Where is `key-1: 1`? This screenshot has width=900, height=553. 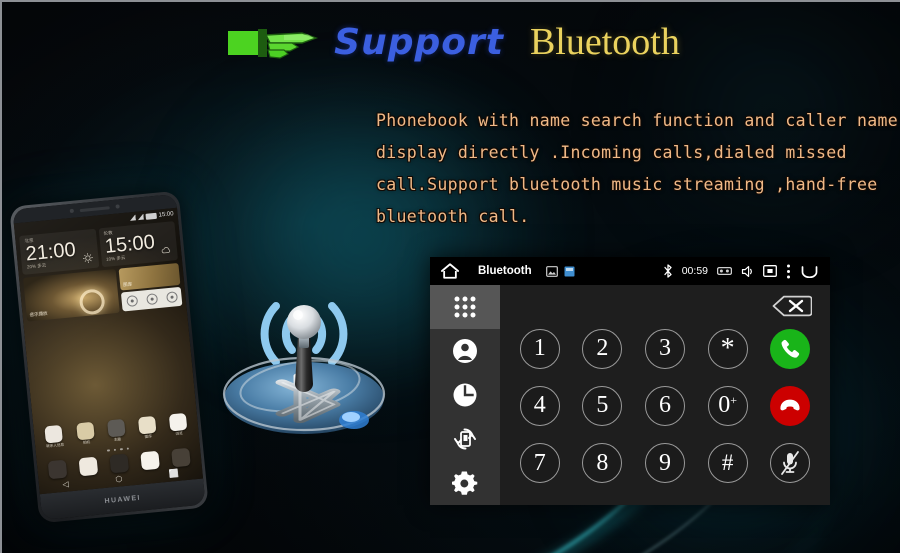 key-1: 1 is located at coordinates (539, 348).